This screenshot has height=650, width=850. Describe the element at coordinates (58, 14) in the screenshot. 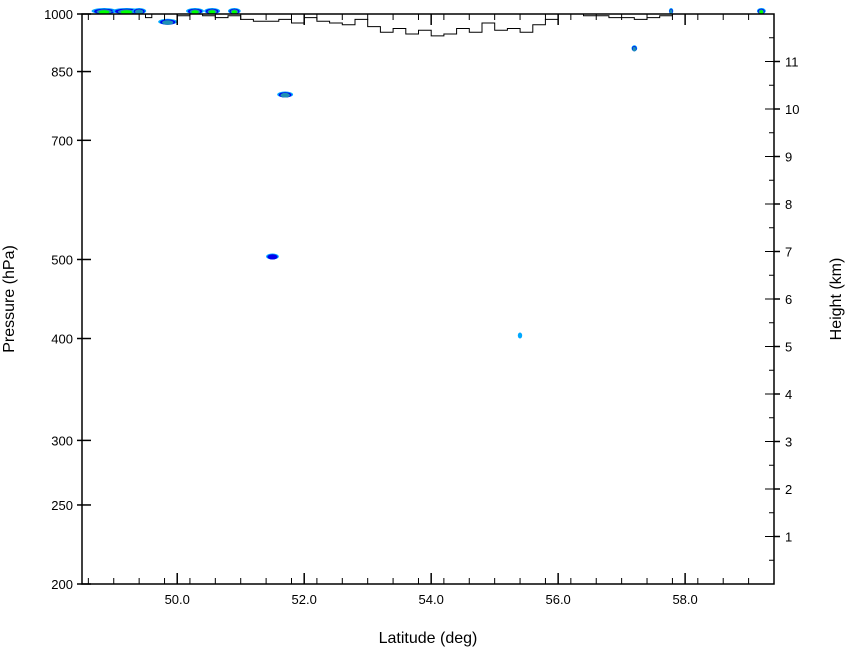

I see `pressure-tick-label: 1000` at that location.